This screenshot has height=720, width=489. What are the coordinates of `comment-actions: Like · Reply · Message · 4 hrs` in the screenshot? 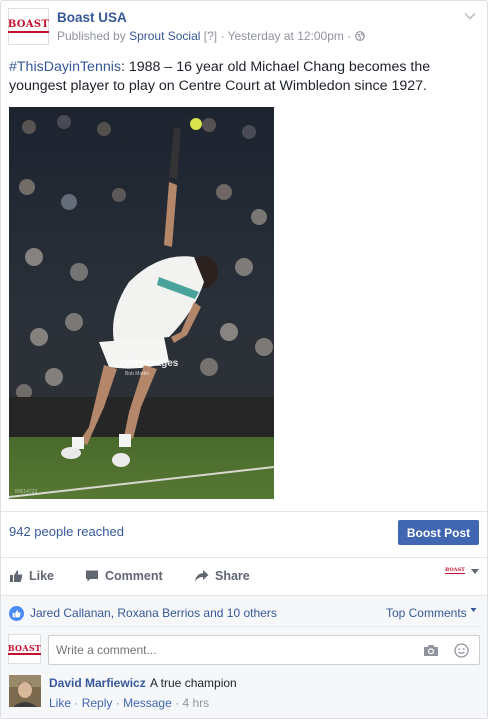 It's located at (129, 703).